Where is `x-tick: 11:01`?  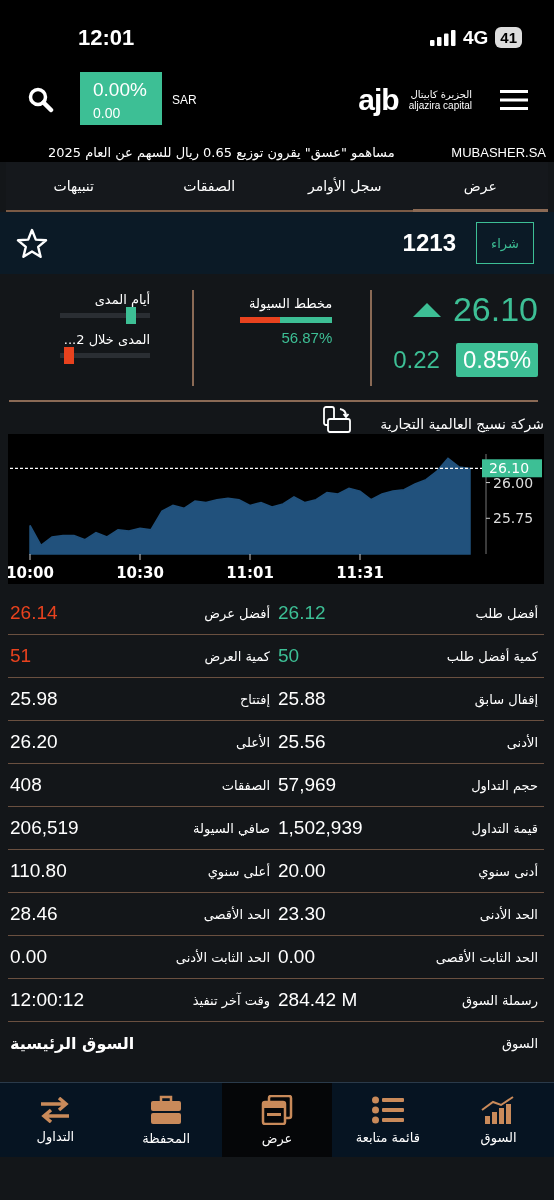
x-tick: 11:01 is located at coordinates (250, 567).